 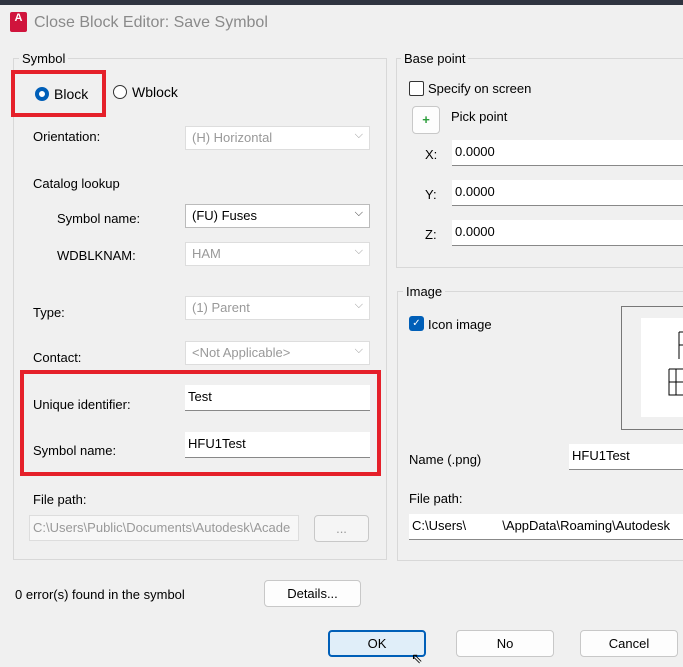 I want to click on image-file-path-label: File path:, so click(x=436, y=498).